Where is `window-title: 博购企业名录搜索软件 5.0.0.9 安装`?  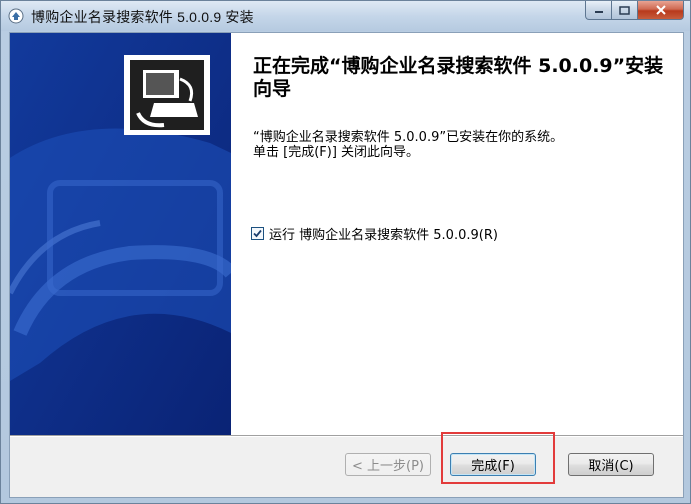 window-title: 博购企业名录搜索软件 5.0.0.9 安装 is located at coordinates (142, 17).